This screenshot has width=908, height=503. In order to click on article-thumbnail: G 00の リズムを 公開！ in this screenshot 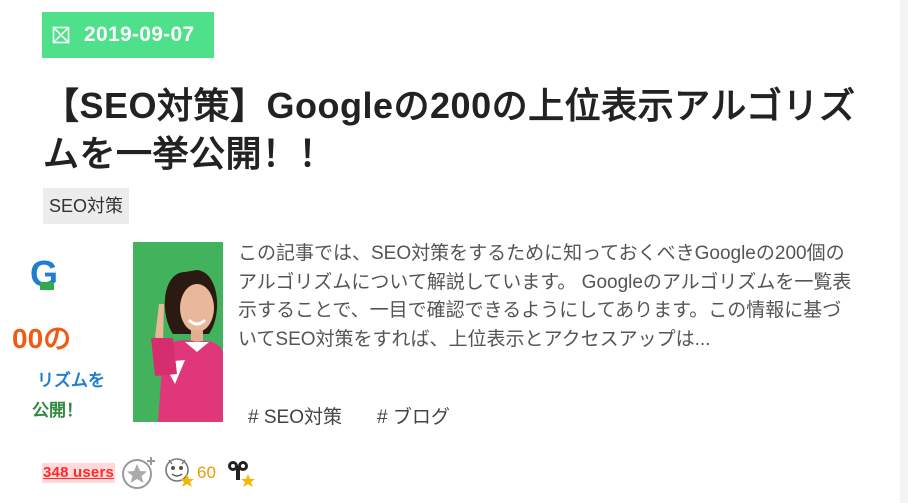, I will do `click(62, 332)`.